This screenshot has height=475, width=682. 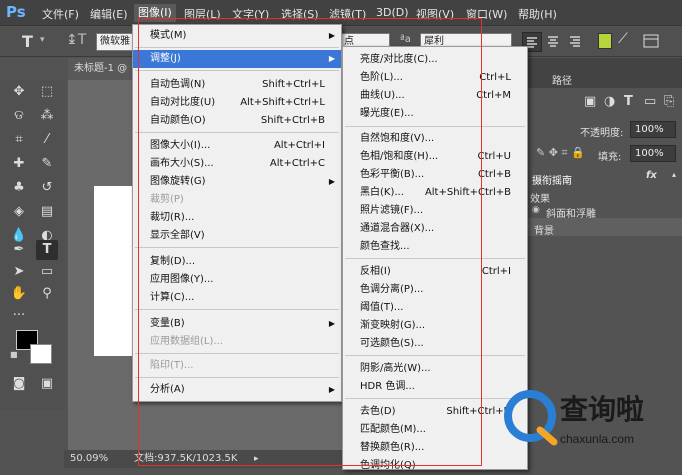 I want to click on type-tool-icon-selected: T, so click(x=47, y=250).